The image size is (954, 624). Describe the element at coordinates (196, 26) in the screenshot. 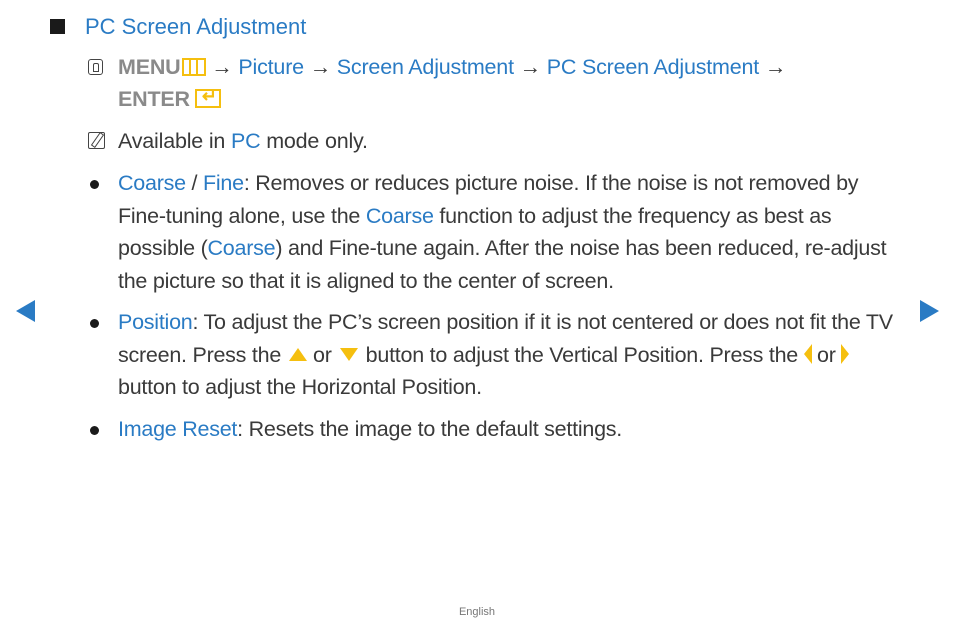

I see `section-title: PC Screen Adjustment` at that location.